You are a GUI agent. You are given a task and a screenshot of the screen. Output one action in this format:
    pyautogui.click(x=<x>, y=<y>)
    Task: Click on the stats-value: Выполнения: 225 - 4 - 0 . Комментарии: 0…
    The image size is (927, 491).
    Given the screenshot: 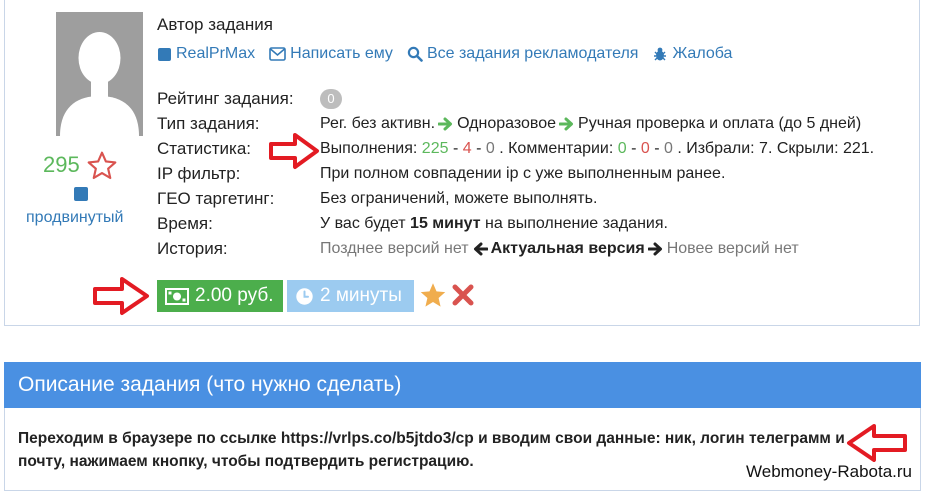 What is the action you would take?
    pyautogui.click(x=597, y=148)
    